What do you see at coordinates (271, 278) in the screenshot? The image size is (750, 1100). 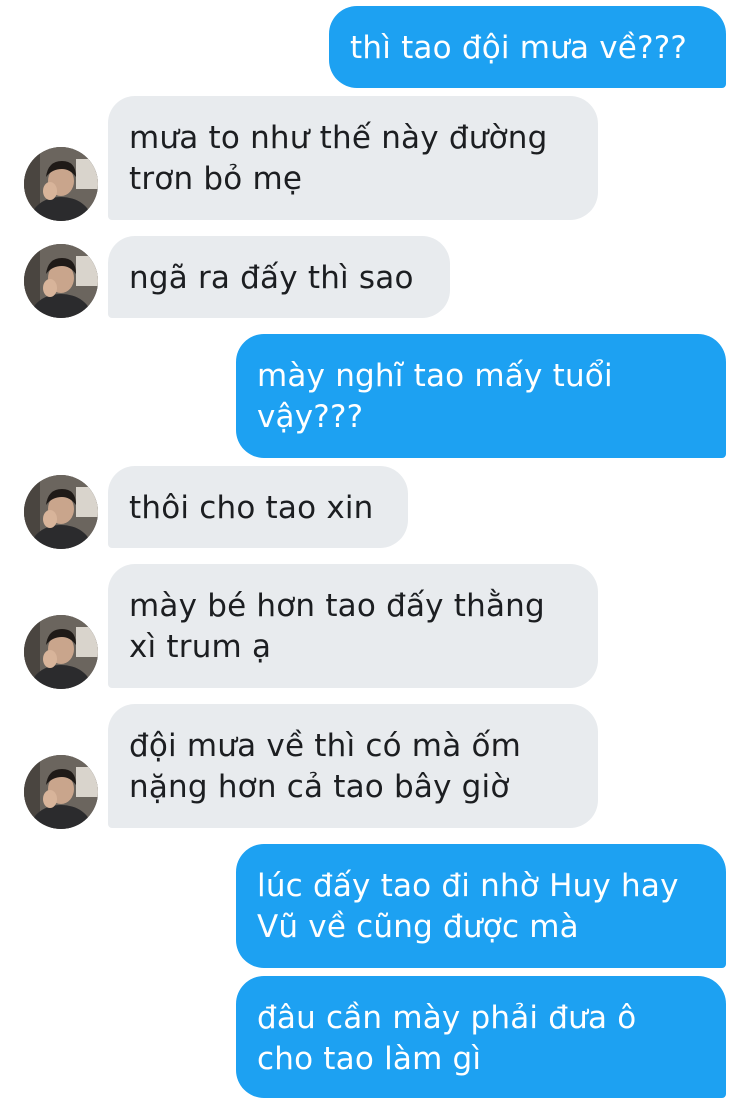 I see `message-text: ngã ra đấy thì sao` at bounding box center [271, 278].